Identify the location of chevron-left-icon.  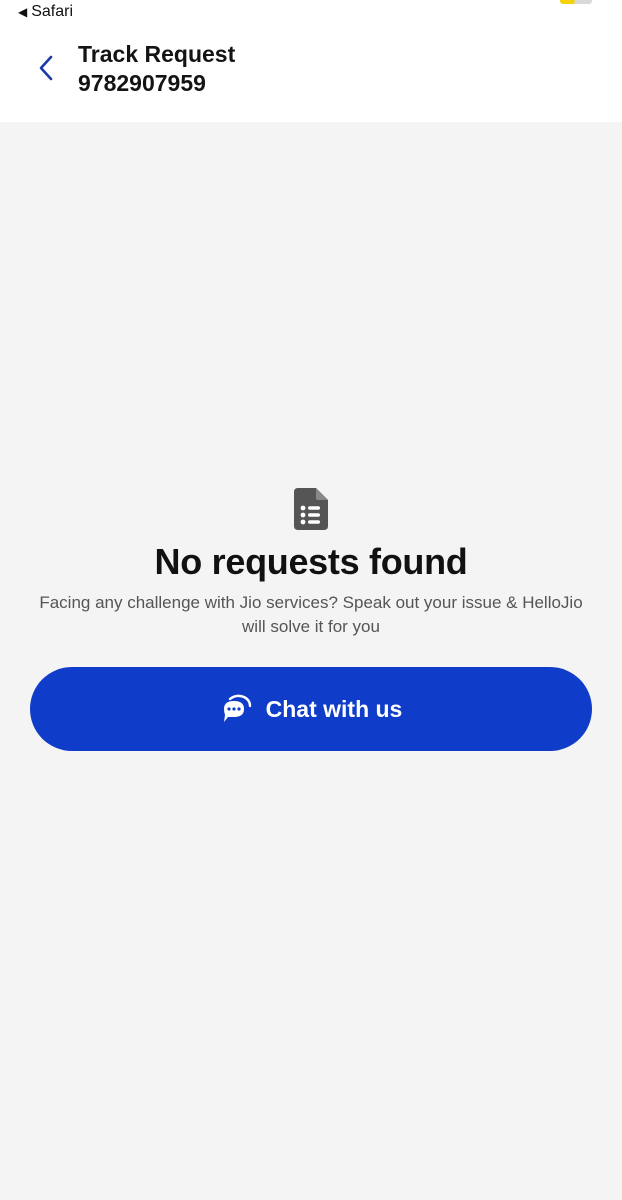
(46, 68).